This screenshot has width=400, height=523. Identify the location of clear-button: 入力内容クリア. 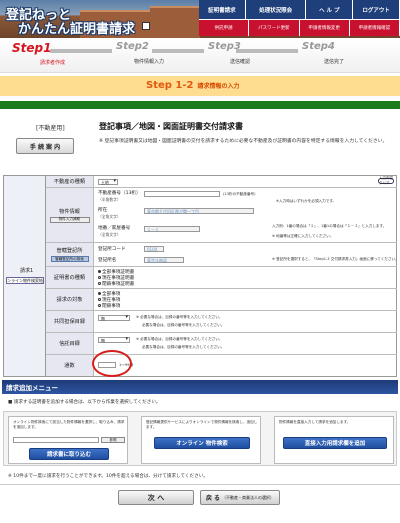
(386, 180).